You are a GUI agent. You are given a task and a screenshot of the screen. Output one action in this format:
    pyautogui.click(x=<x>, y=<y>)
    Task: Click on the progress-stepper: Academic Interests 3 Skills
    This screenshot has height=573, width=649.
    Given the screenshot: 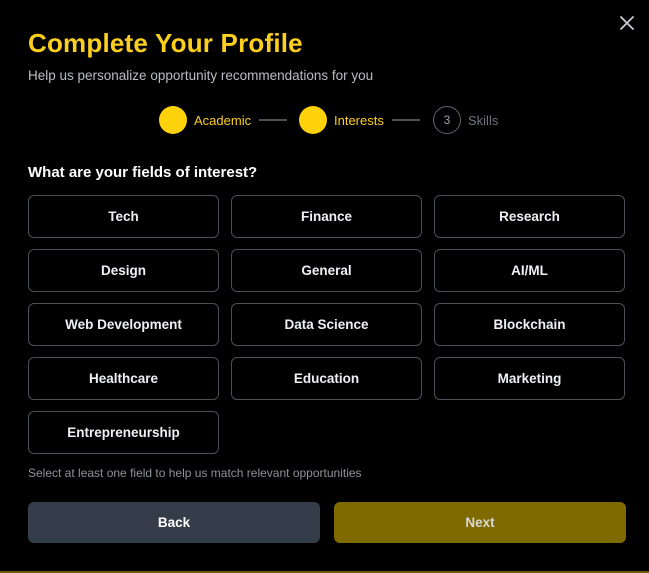 What is the action you would take?
    pyautogui.click(x=324, y=120)
    